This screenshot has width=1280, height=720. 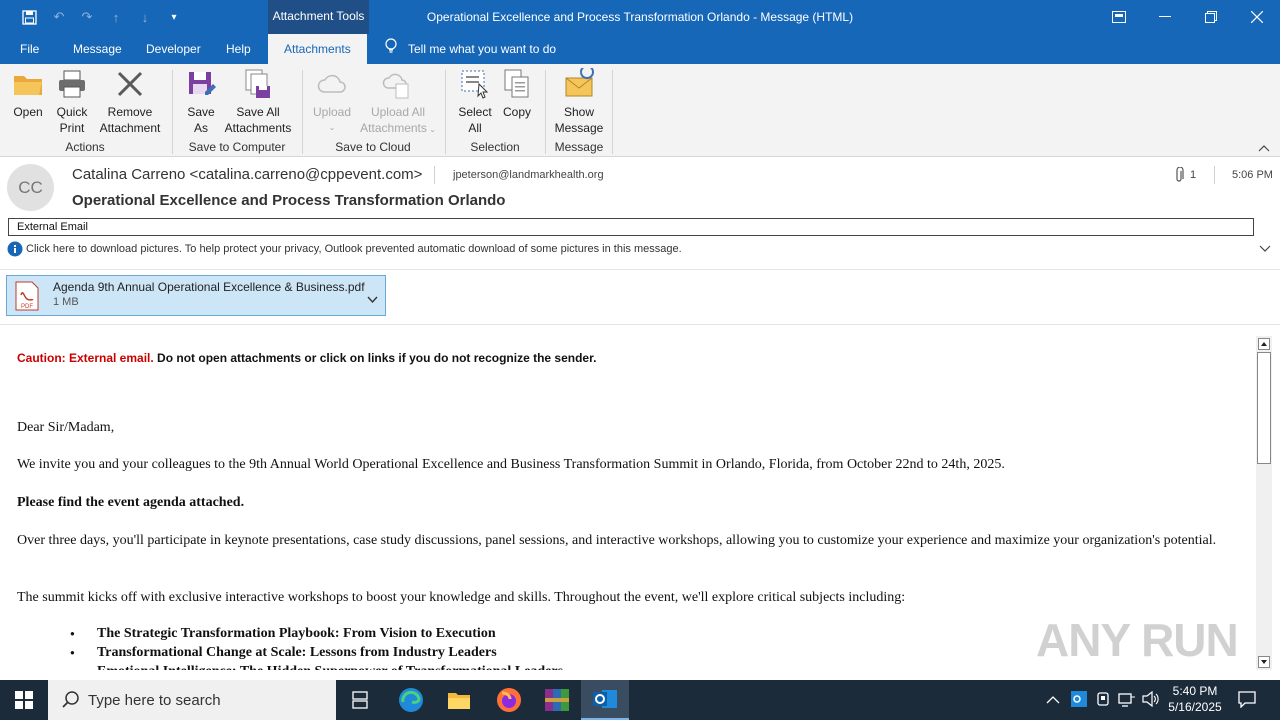 What do you see at coordinates (66, 302) in the screenshot?
I see `attachment-size: 1 MB` at bounding box center [66, 302].